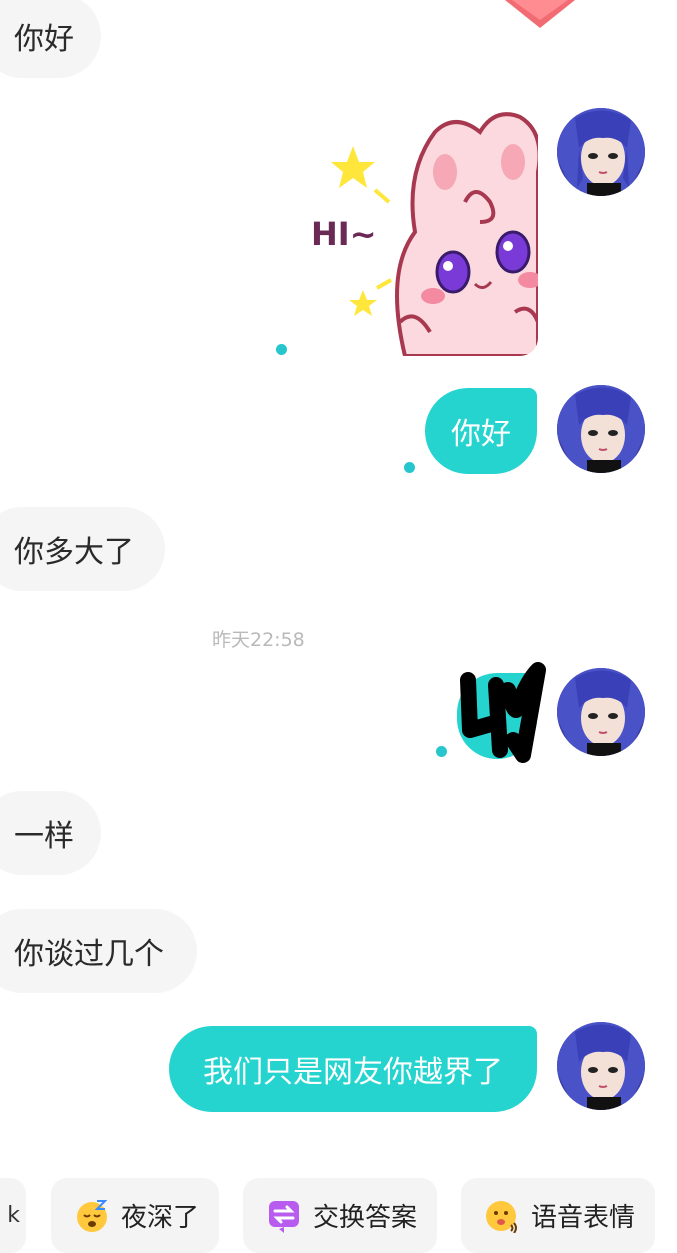 The width and height of the screenshot is (677, 1253). I want to click on voice-emoji-icon, so click(501, 1216).